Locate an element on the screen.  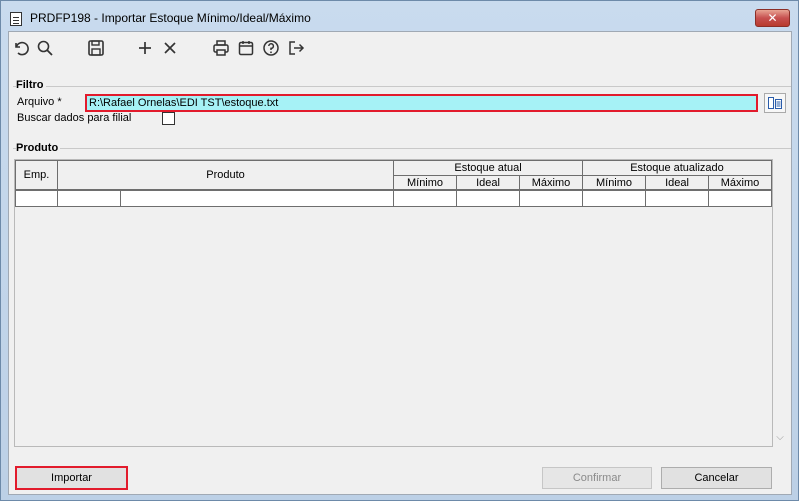
filtro-title: Filtro is located at coordinates (31, 85).